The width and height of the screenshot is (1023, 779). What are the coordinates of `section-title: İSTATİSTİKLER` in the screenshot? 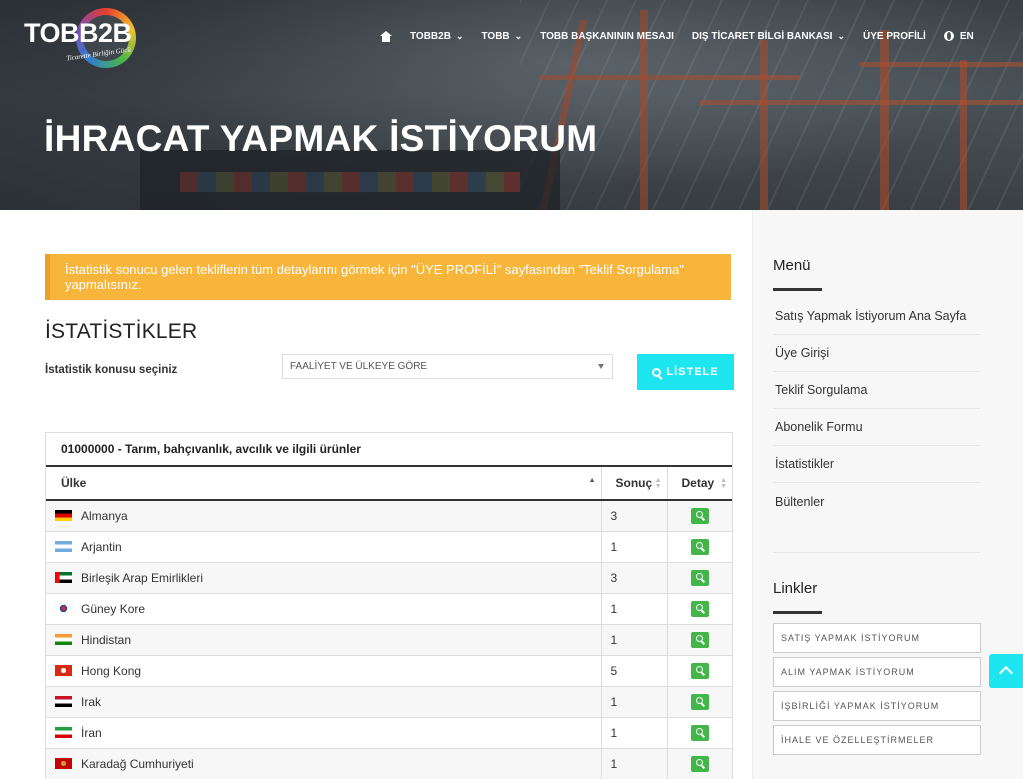 It's located at (121, 331).